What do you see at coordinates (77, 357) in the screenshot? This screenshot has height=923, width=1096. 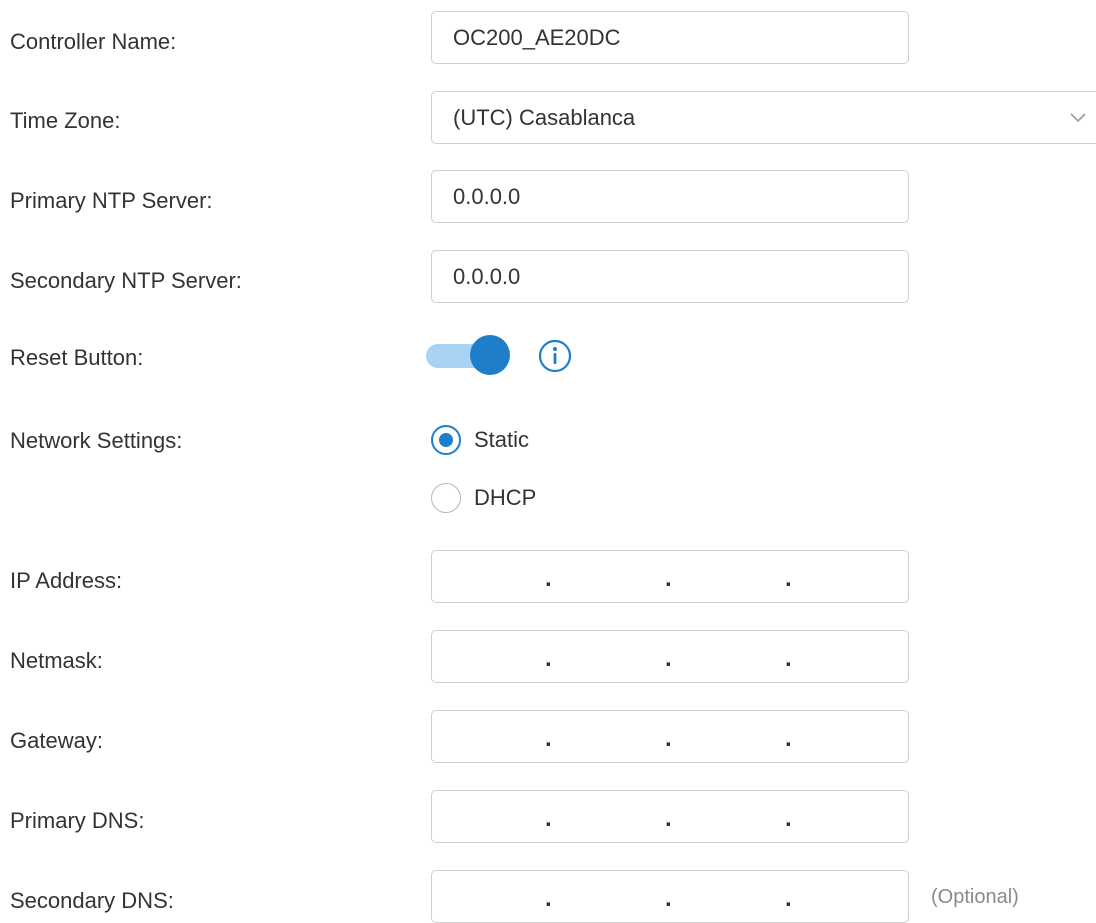 I see `reset-button-label: Reset Button:` at bounding box center [77, 357].